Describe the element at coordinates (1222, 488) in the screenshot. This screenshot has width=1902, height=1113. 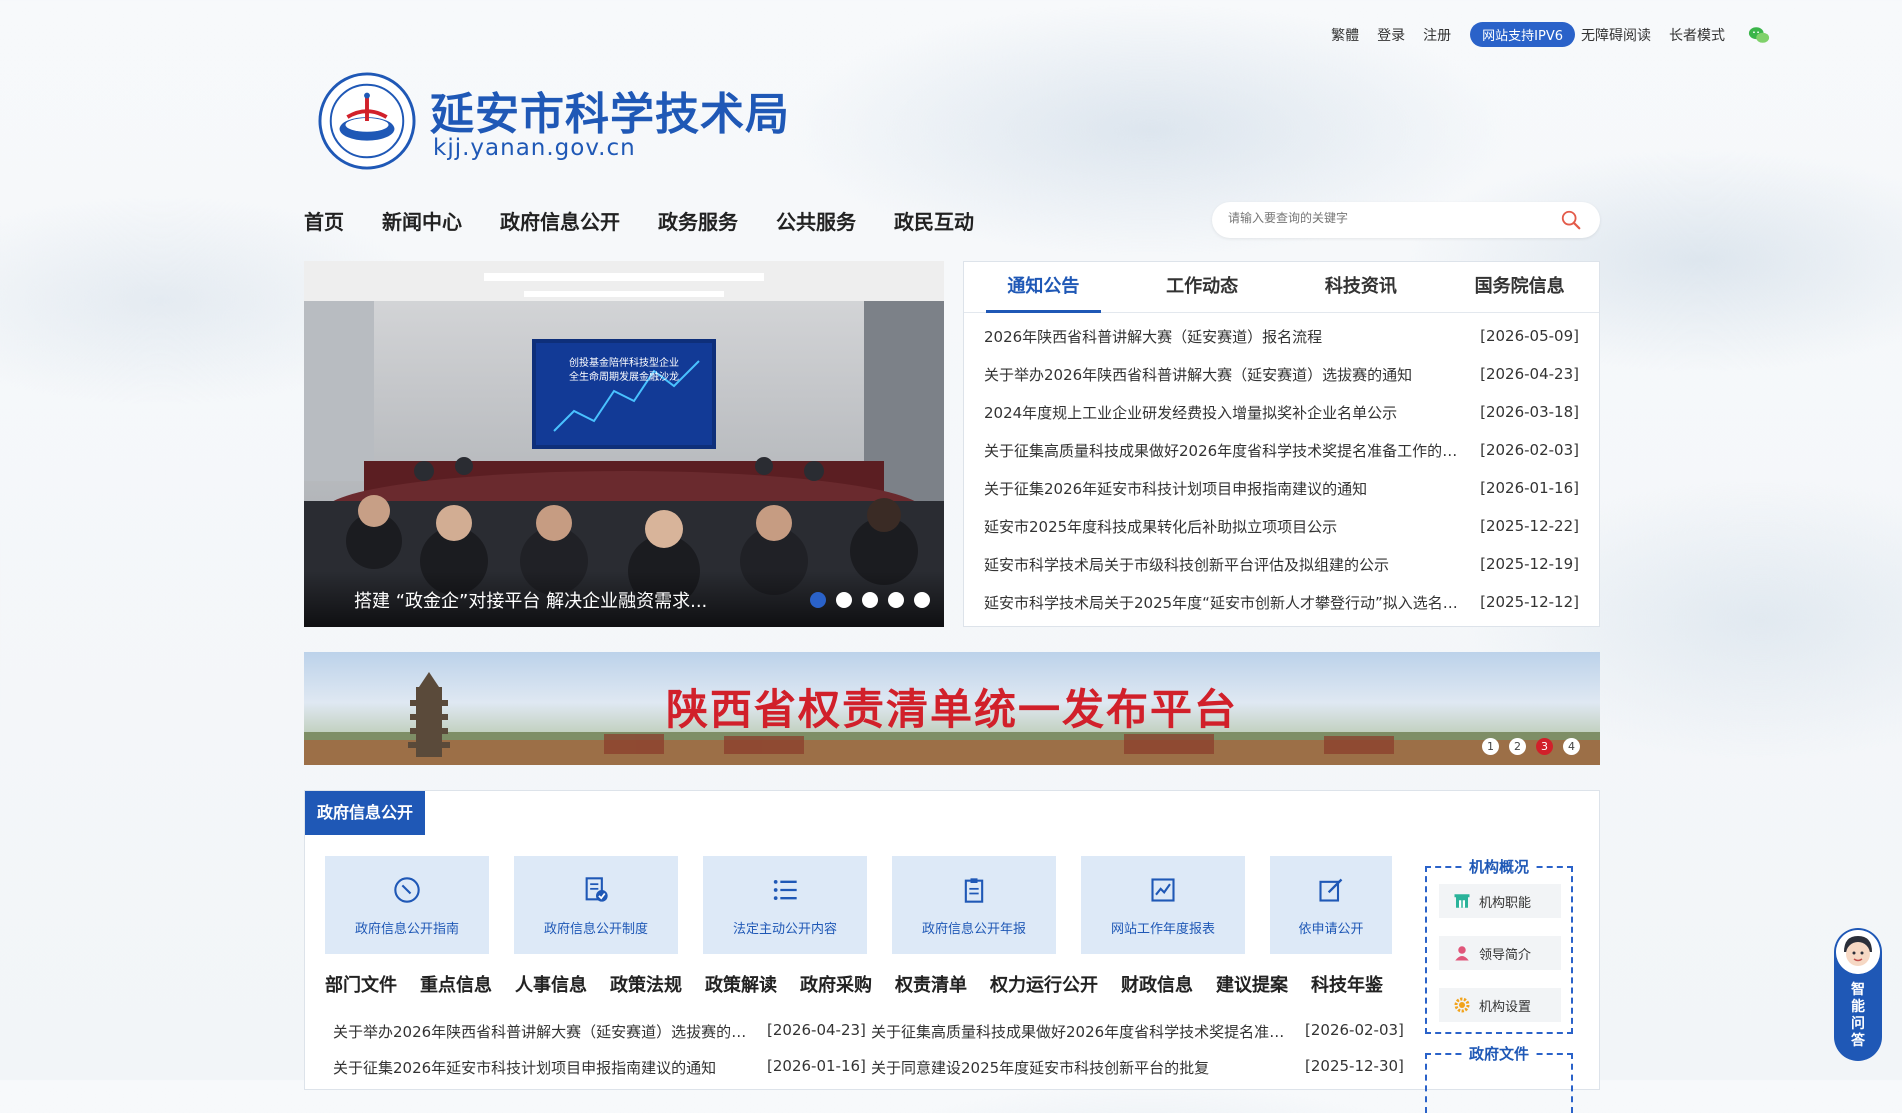
I see `notice-title: 关于征集2026年延安市科技计划项目申报指南建议的通知` at that location.